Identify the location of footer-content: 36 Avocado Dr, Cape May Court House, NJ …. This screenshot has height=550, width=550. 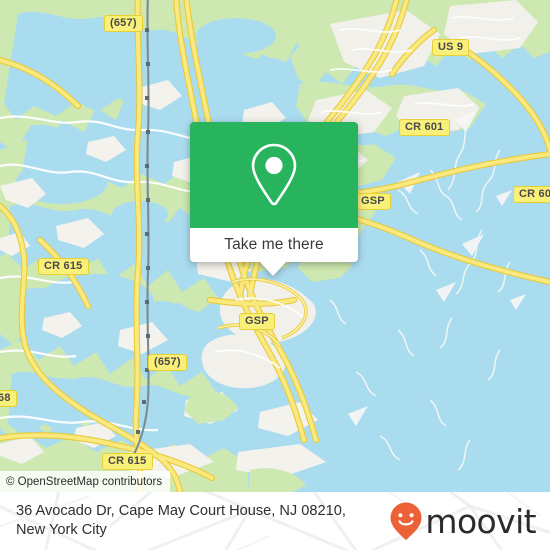
(275, 521).